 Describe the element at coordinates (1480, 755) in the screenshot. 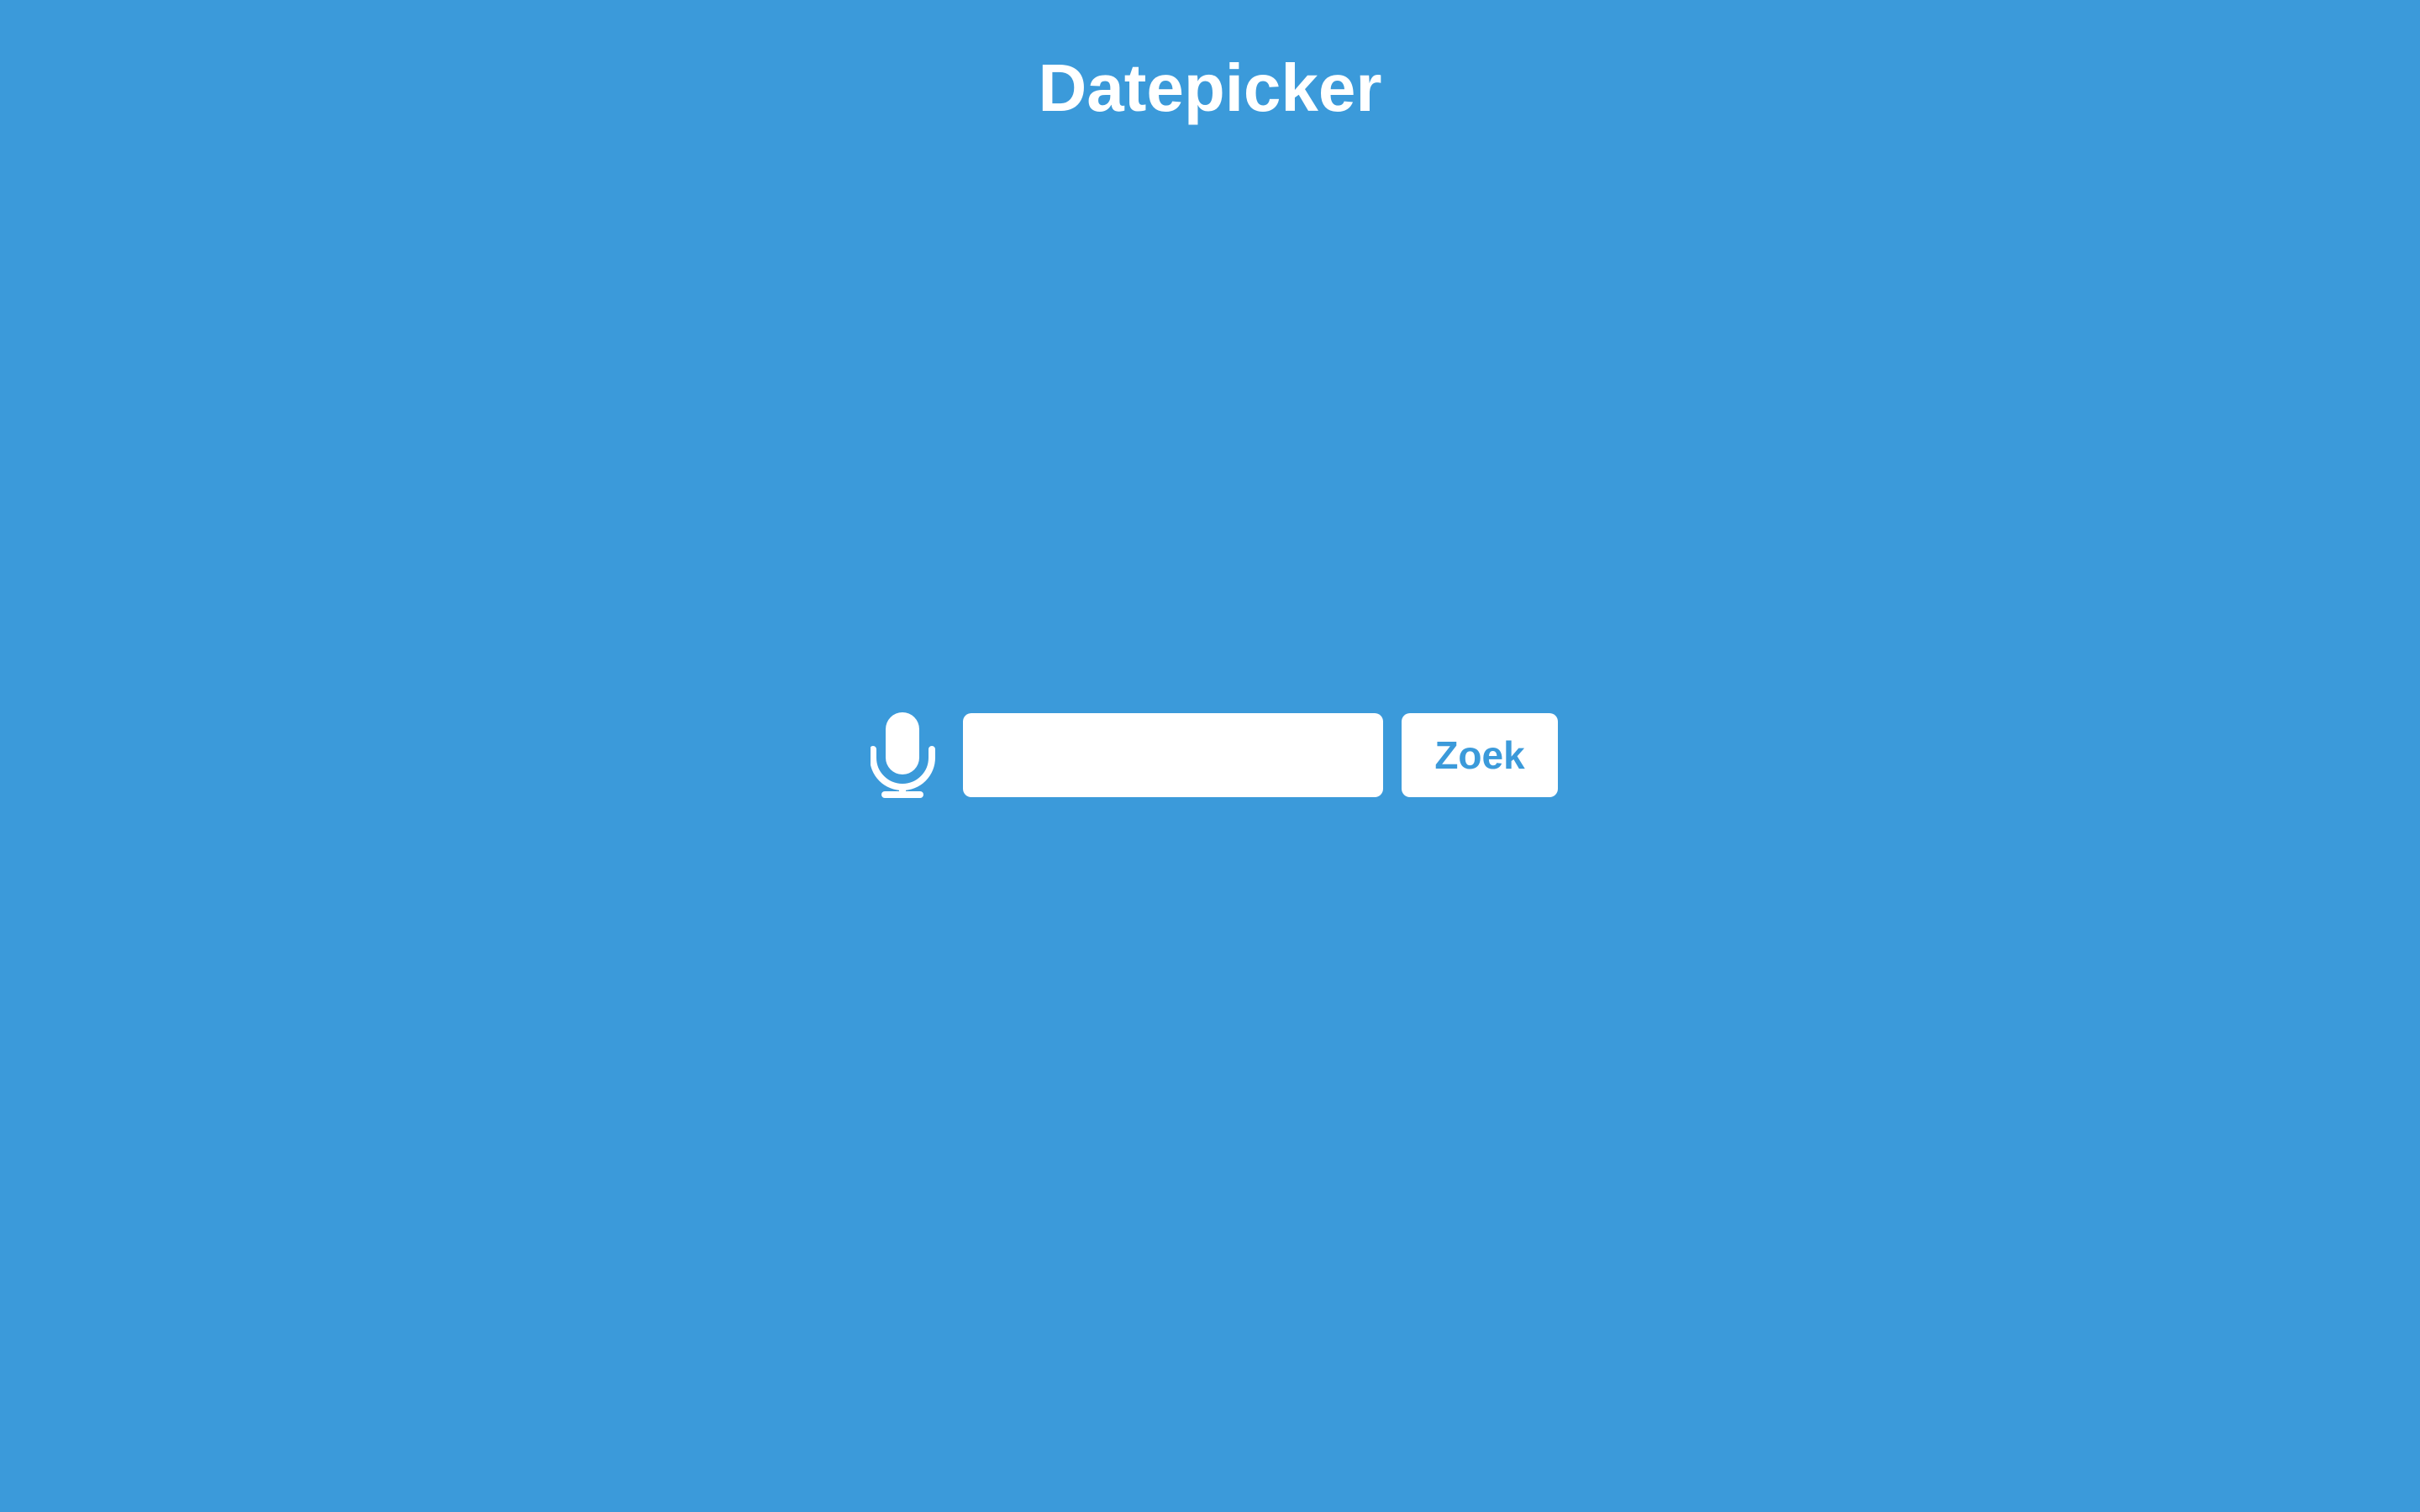

I see `search-button: Zoek` at that location.